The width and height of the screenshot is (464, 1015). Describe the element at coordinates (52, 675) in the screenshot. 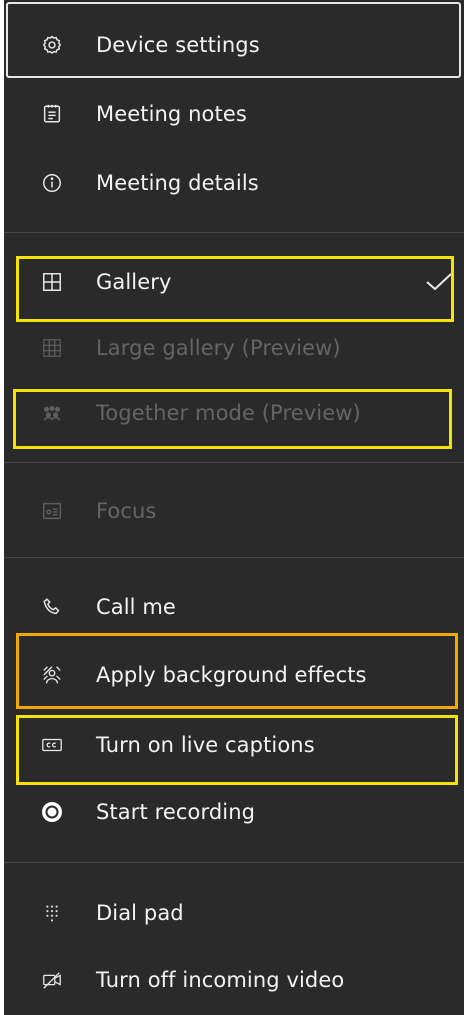

I see `background-effects-icon` at that location.